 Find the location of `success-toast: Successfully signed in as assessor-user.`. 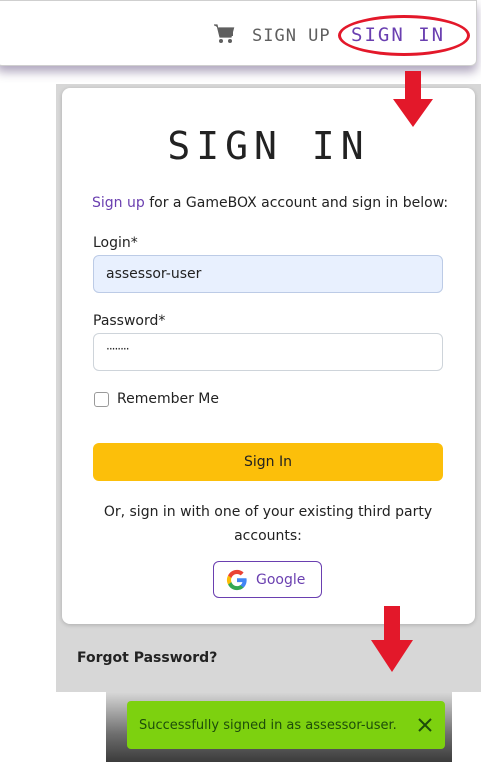

success-toast: Successfully signed in as assessor-user. is located at coordinates (286, 725).